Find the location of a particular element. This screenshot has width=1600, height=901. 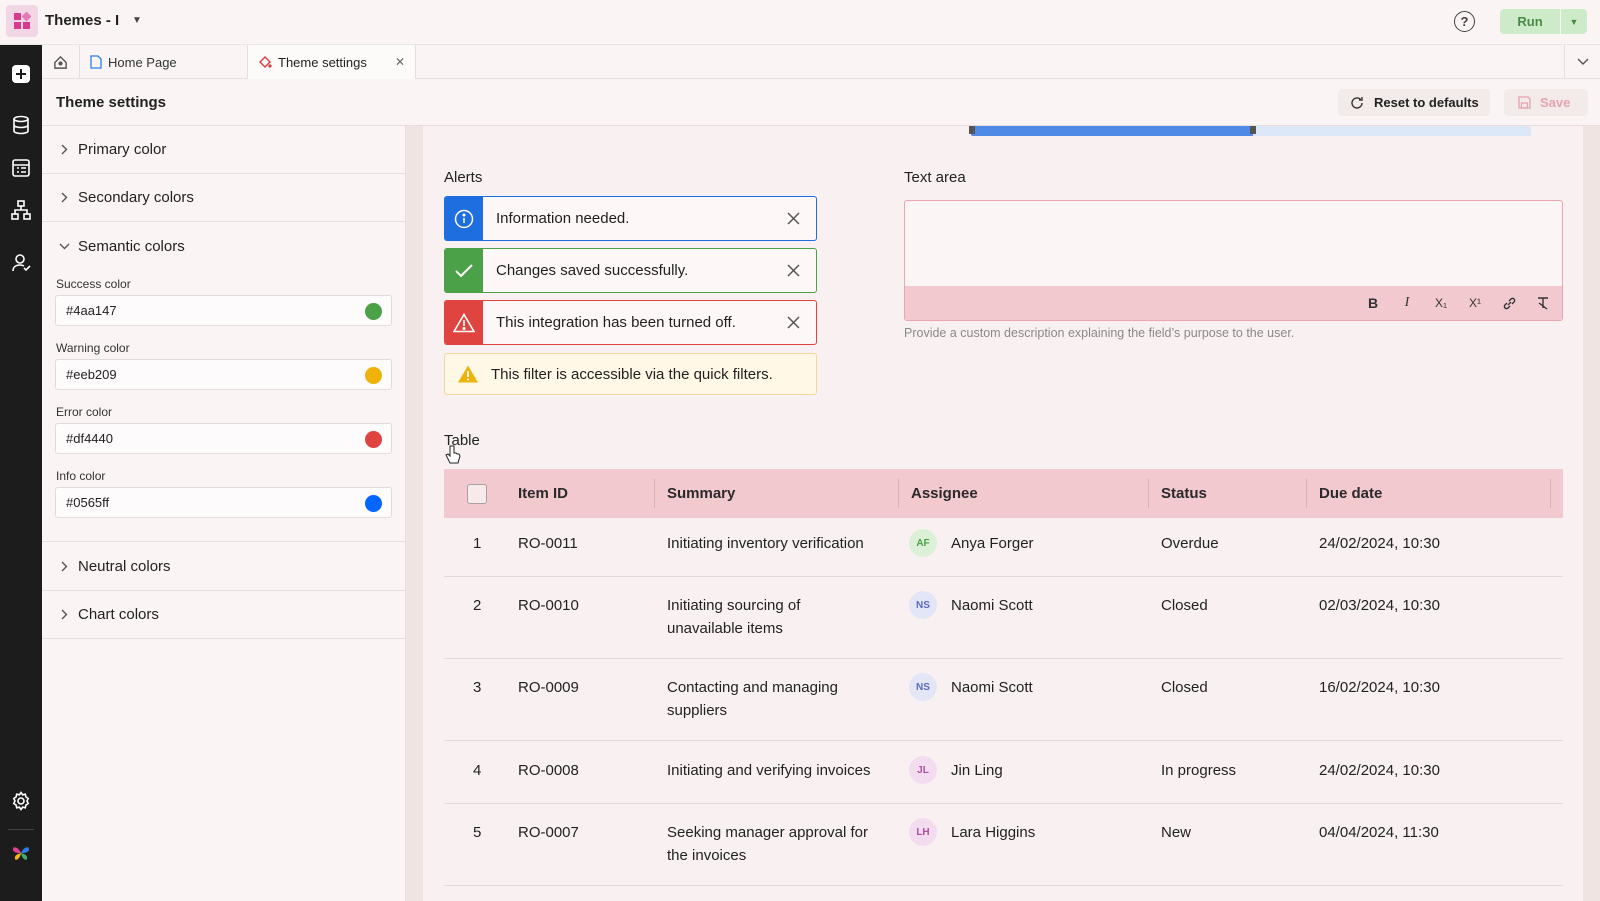

item-id: RO-0008 is located at coordinates (548, 770).